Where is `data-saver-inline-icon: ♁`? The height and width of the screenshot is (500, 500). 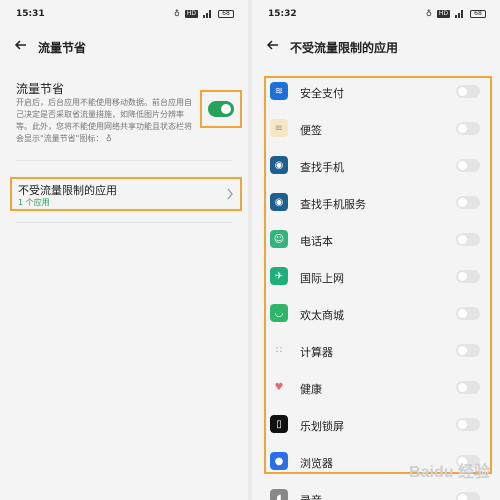
data-saver-inline-icon: ♁ is located at coordinates (108, 138).